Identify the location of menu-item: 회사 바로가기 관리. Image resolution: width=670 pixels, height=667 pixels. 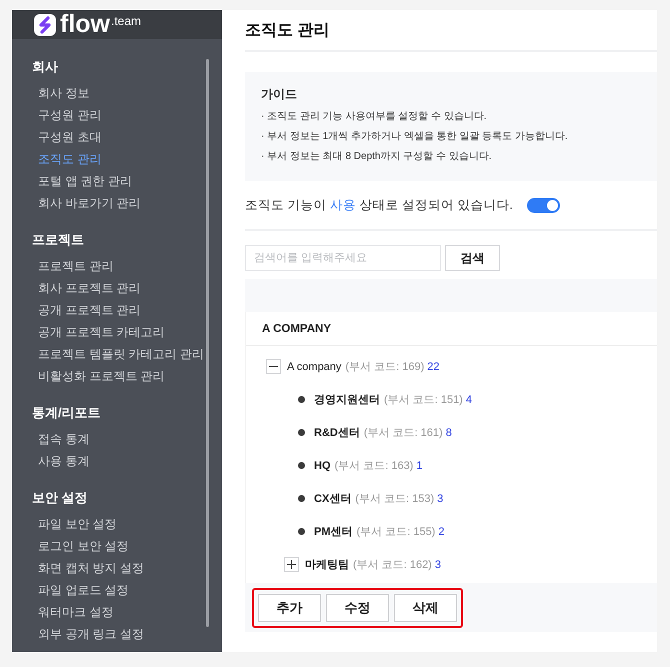
(127, 203).